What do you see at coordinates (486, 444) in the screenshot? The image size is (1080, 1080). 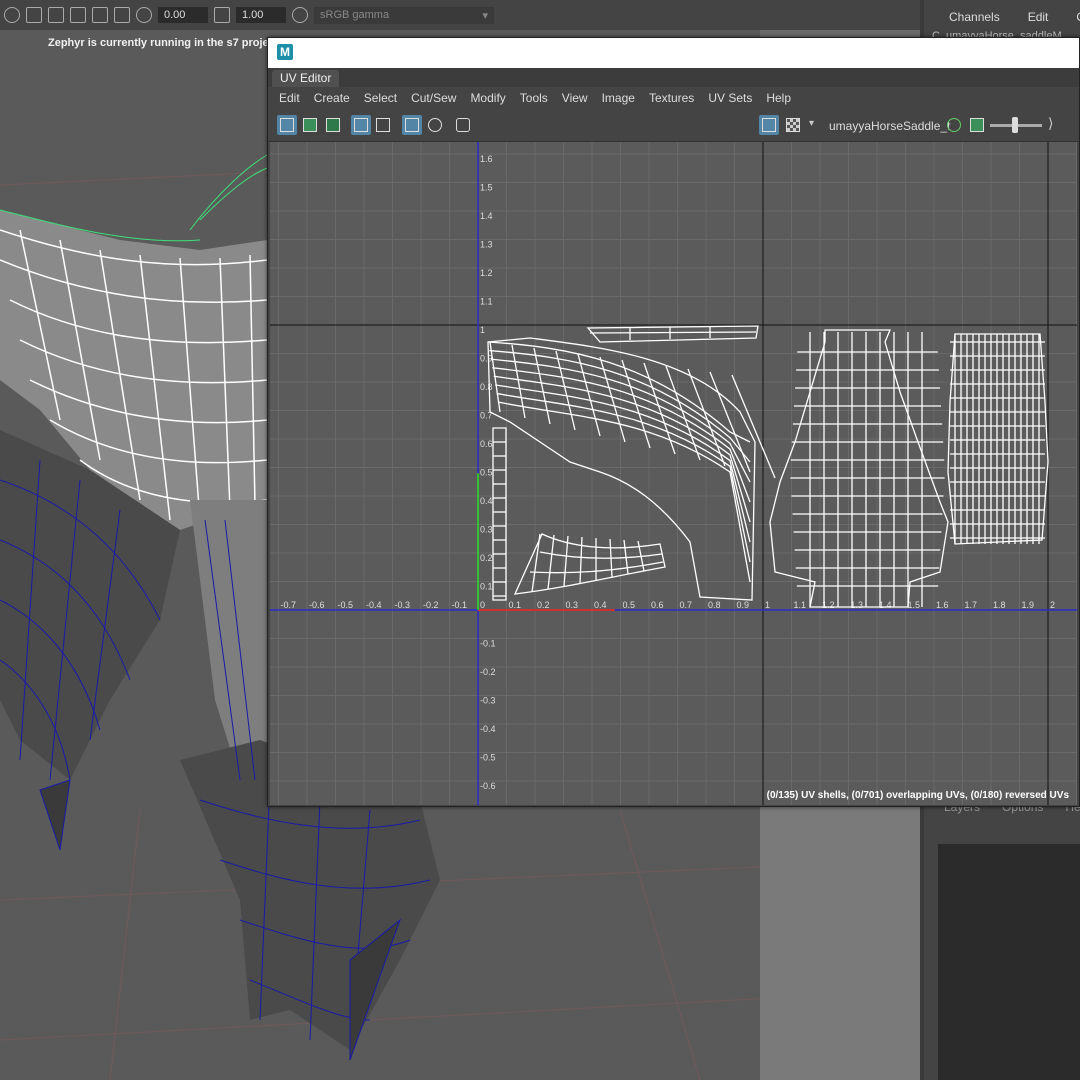 I see `v-tick-label: 0.6` at bounding box center [486, 444].